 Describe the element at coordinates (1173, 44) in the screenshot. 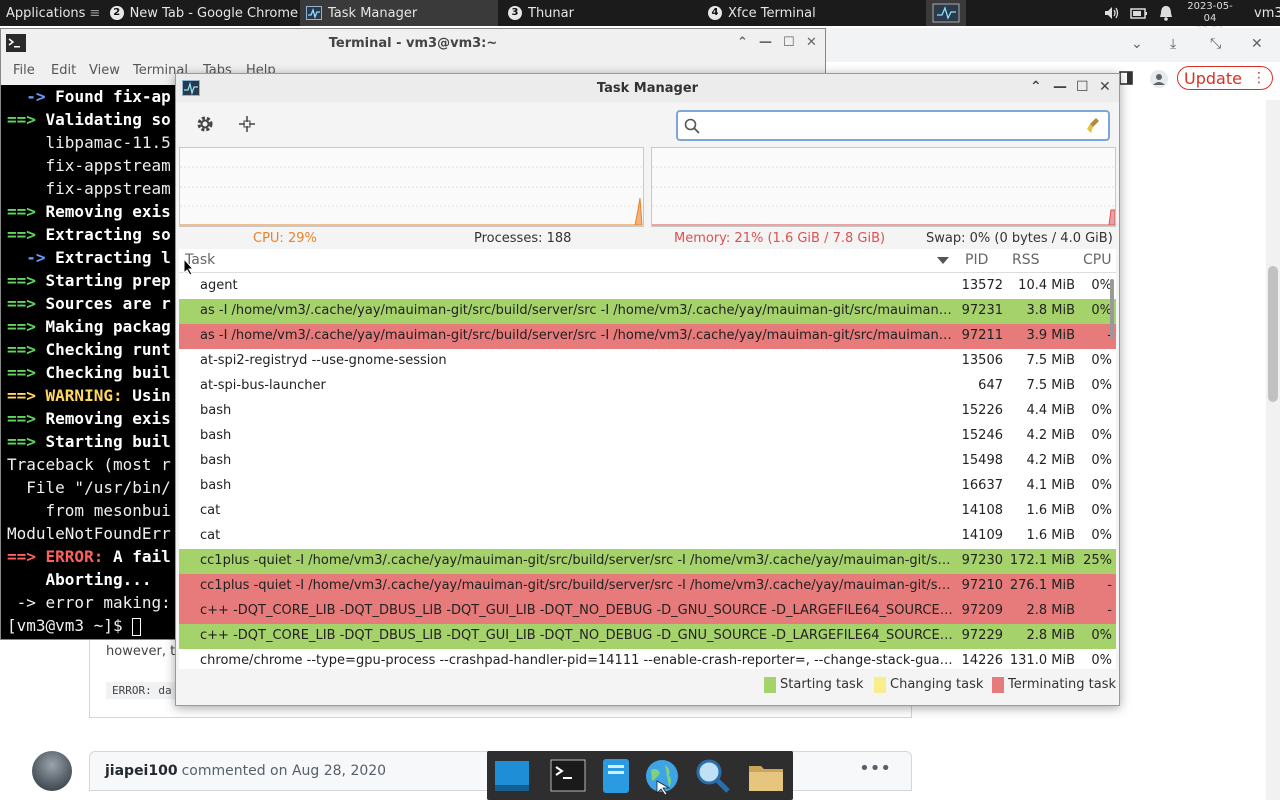

I see `minimize-icon: ⤓` at that location.